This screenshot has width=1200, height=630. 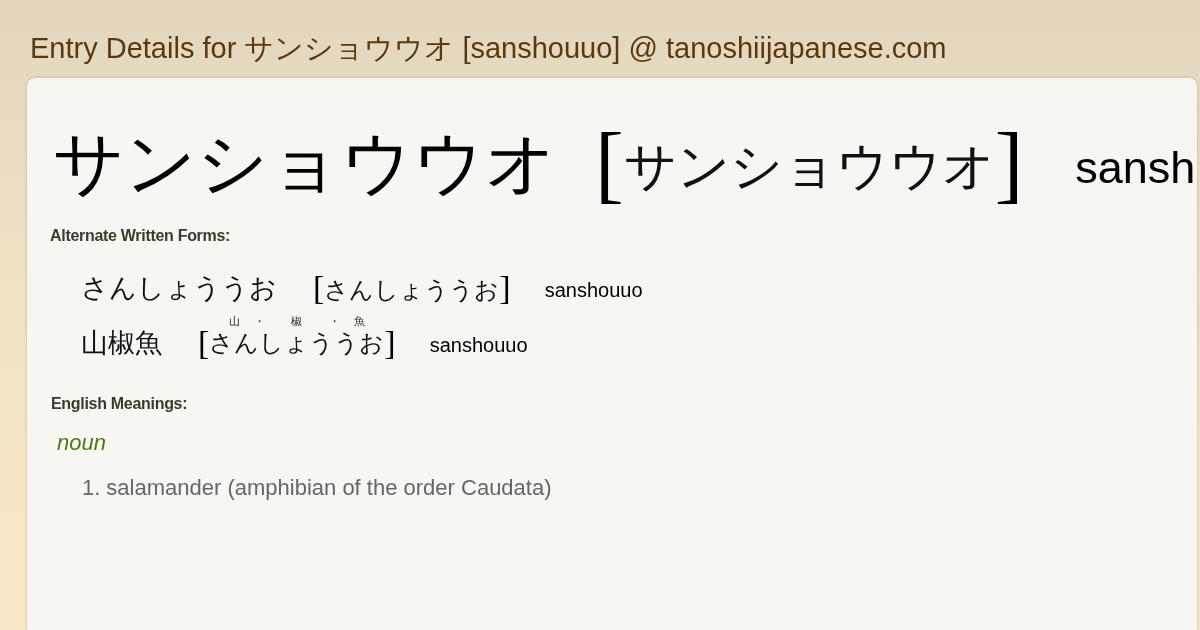 What do you see at coordinates (359, 342) in the screenshot?
I see `reading-text: うお` at bounding box center [359, 342].